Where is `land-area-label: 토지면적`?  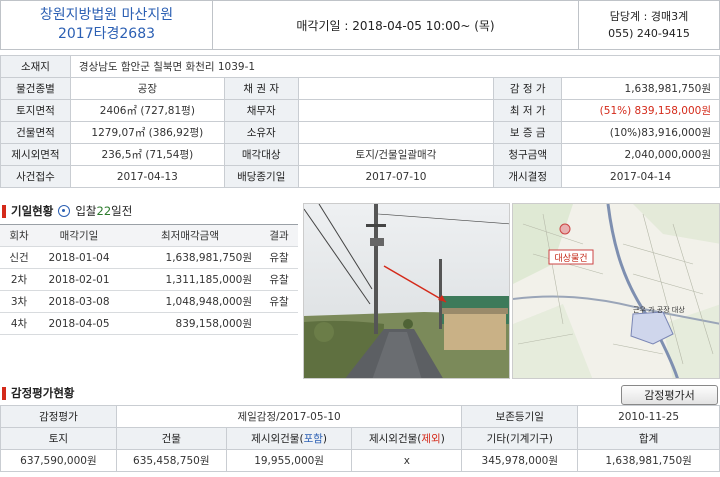
land-area-label: 토지면적 is located at coordinates (35, 110).